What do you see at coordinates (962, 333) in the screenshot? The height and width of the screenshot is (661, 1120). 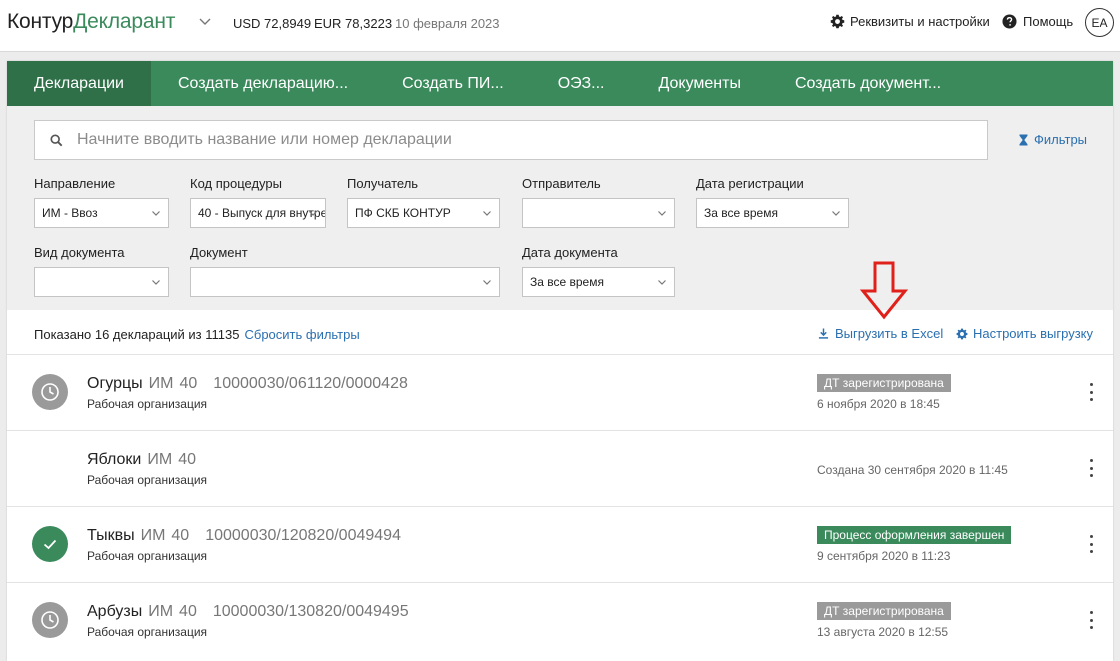 I see `gear-icon` at bounding box center [962, 333].